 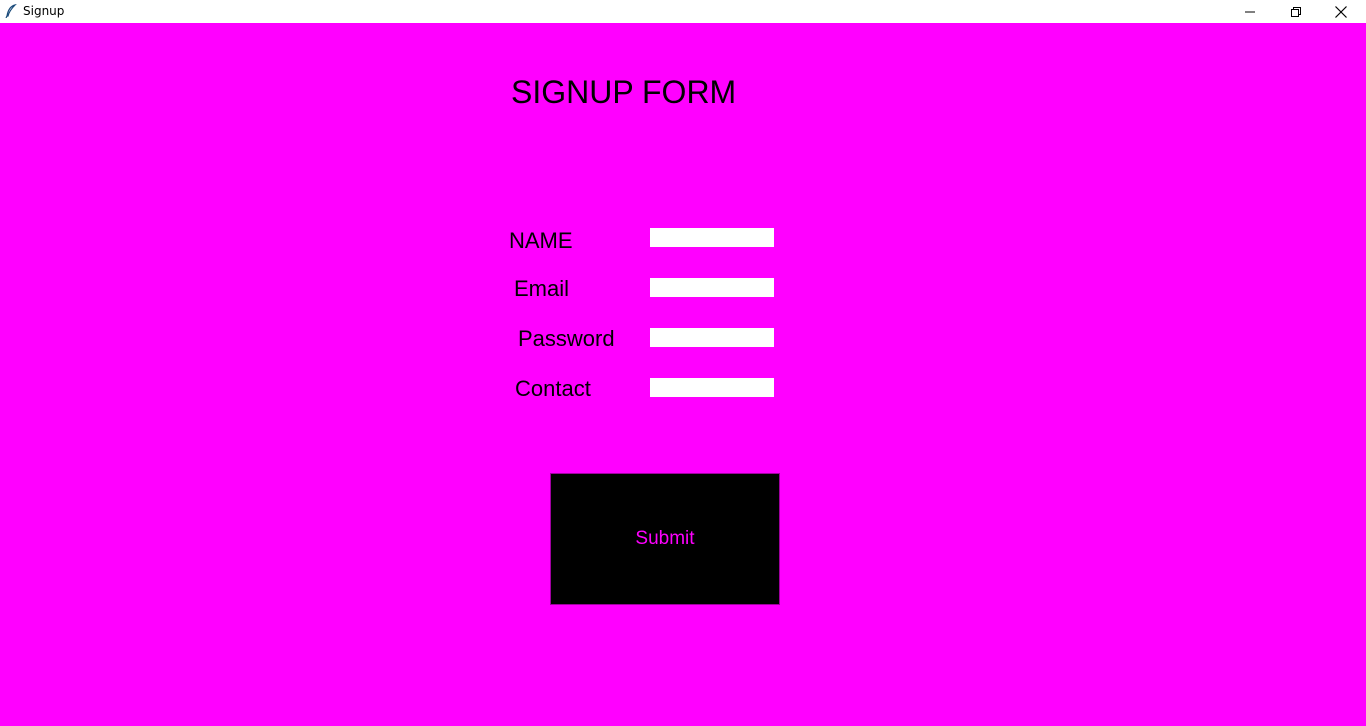 I want to click on password-label: Password, so click(x=566, y=338).